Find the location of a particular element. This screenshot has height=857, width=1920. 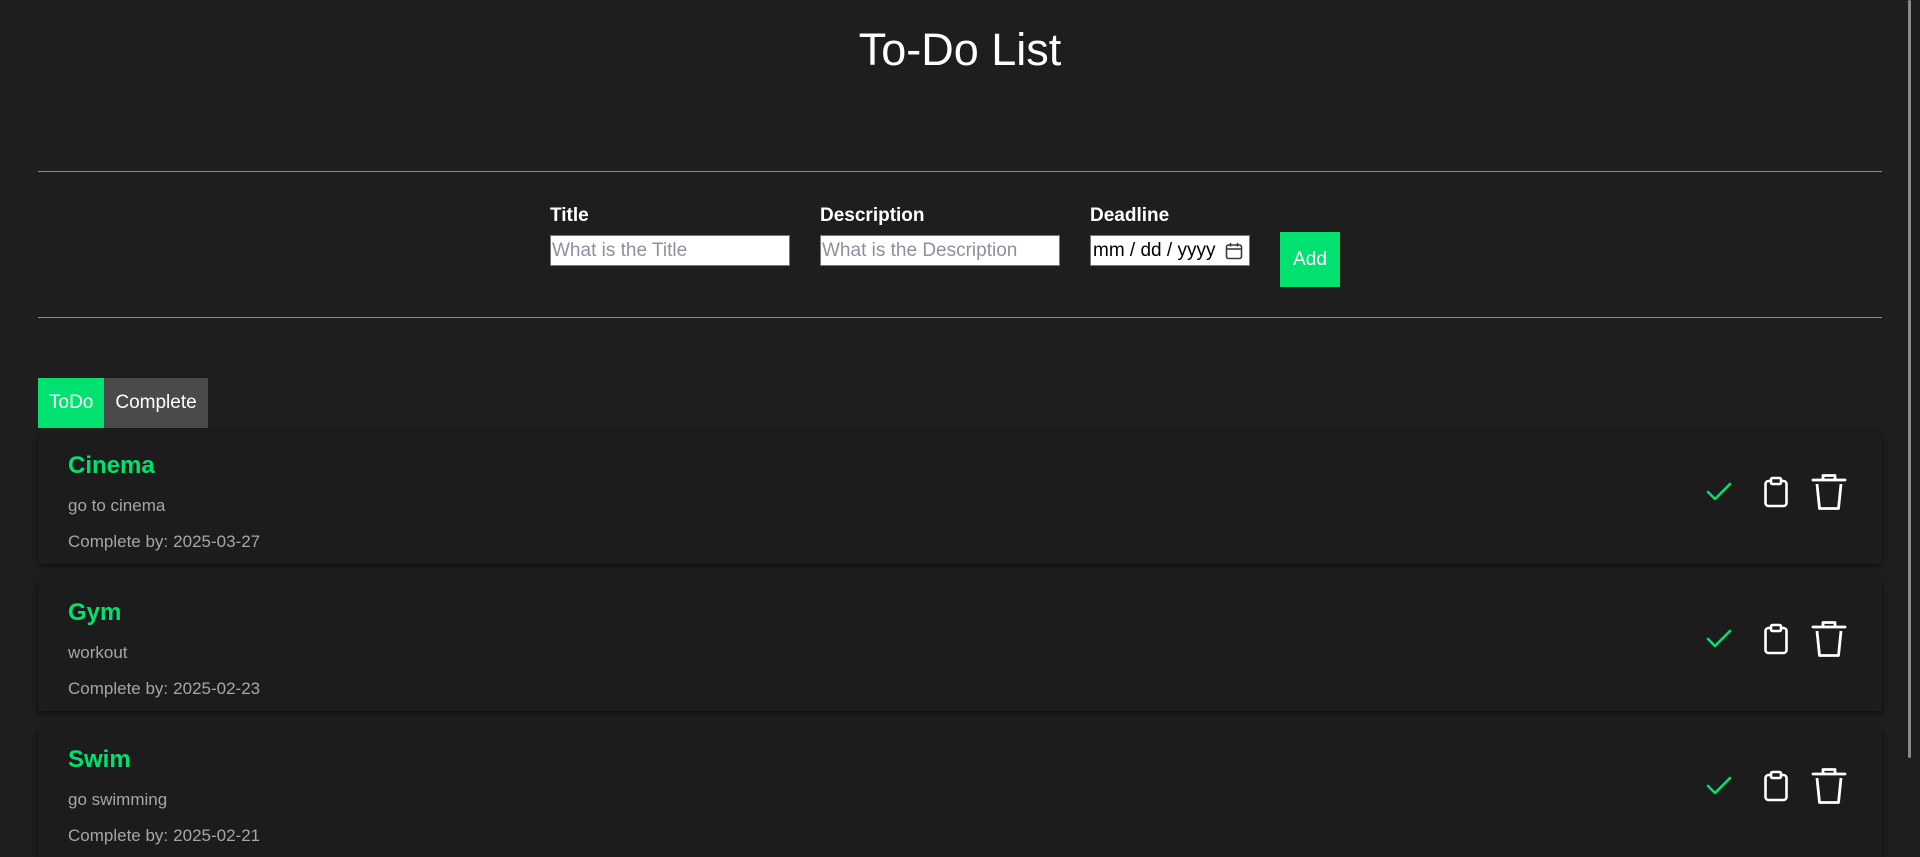

scrollbar is located at coordinates (1912, 428).